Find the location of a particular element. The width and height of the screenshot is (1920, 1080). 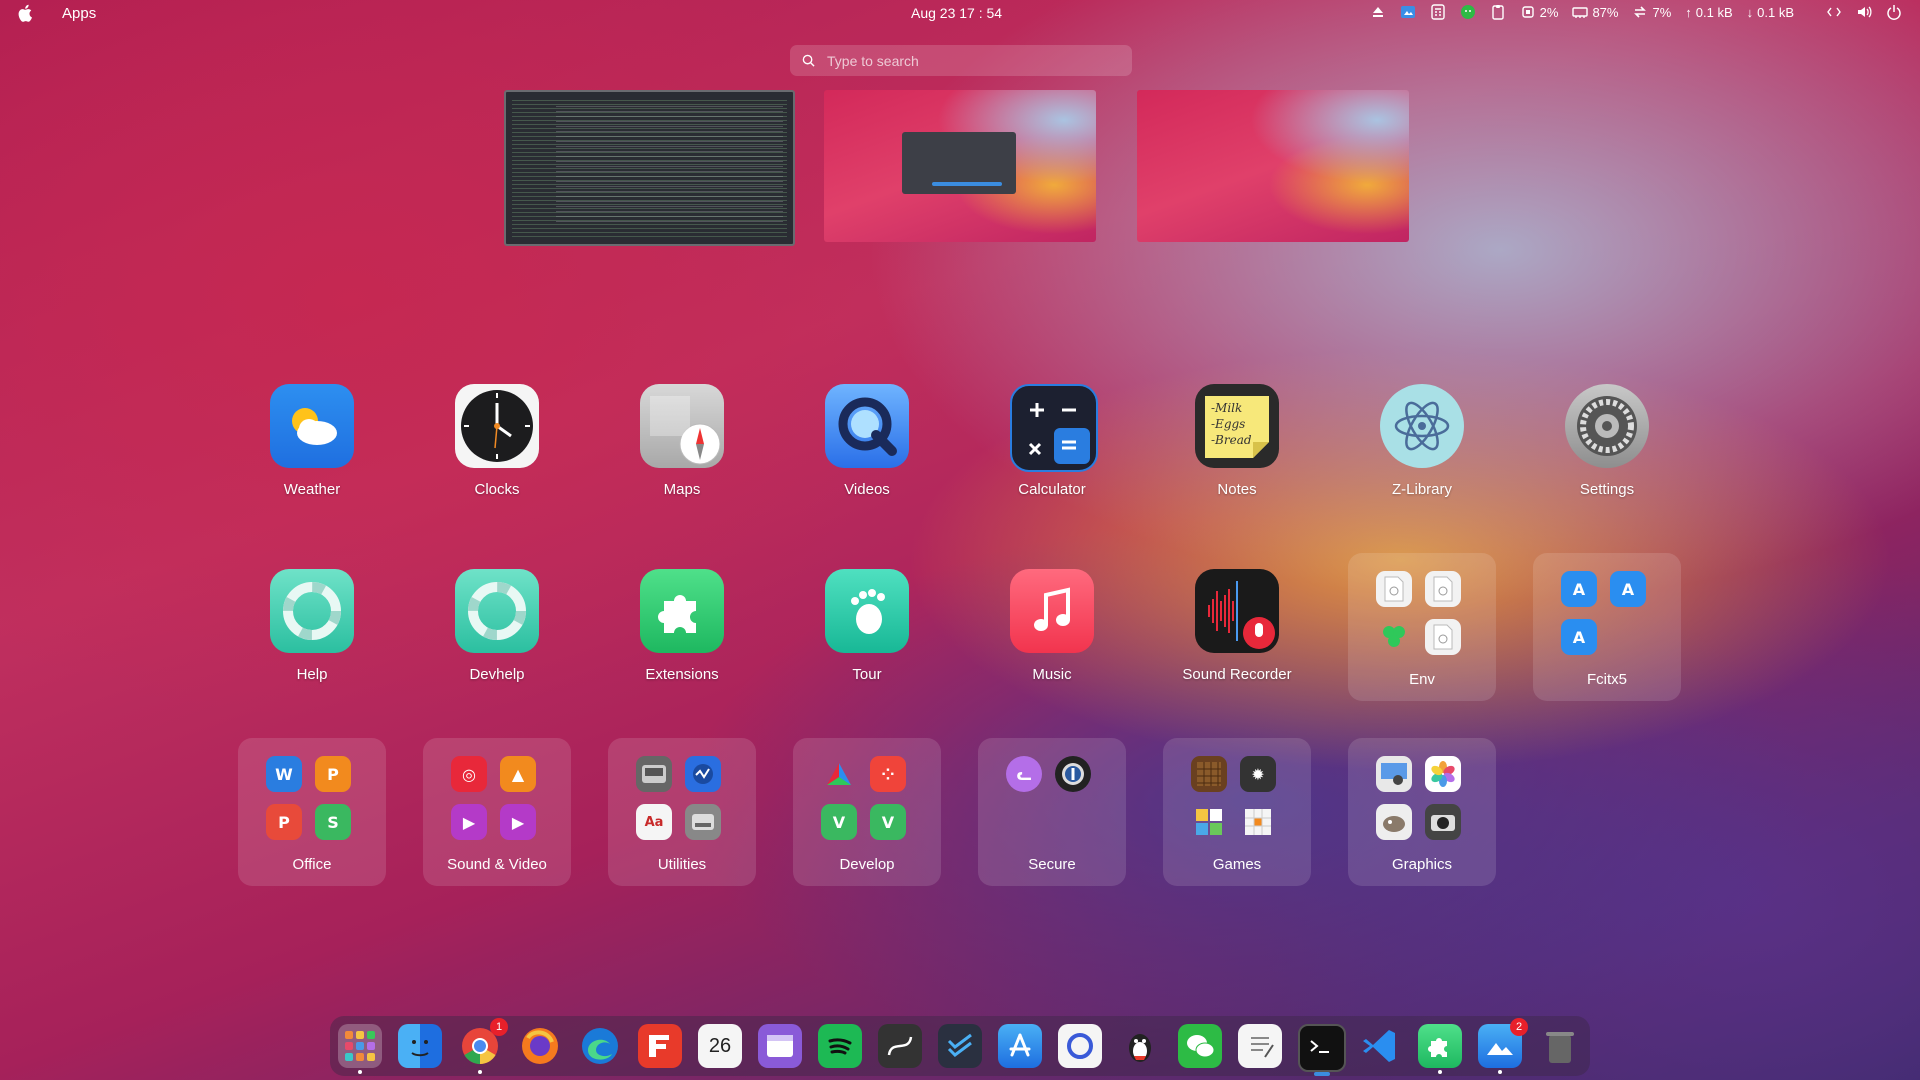

eject-icon is located at coordinates (1378, 12).